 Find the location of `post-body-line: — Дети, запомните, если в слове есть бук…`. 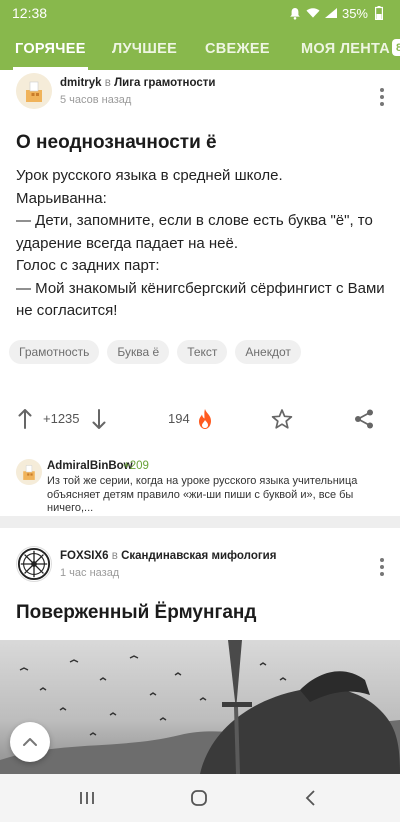

post-body-line: — Дети, запомните, если в слове есть бук… is located at coordinates (194, 232).